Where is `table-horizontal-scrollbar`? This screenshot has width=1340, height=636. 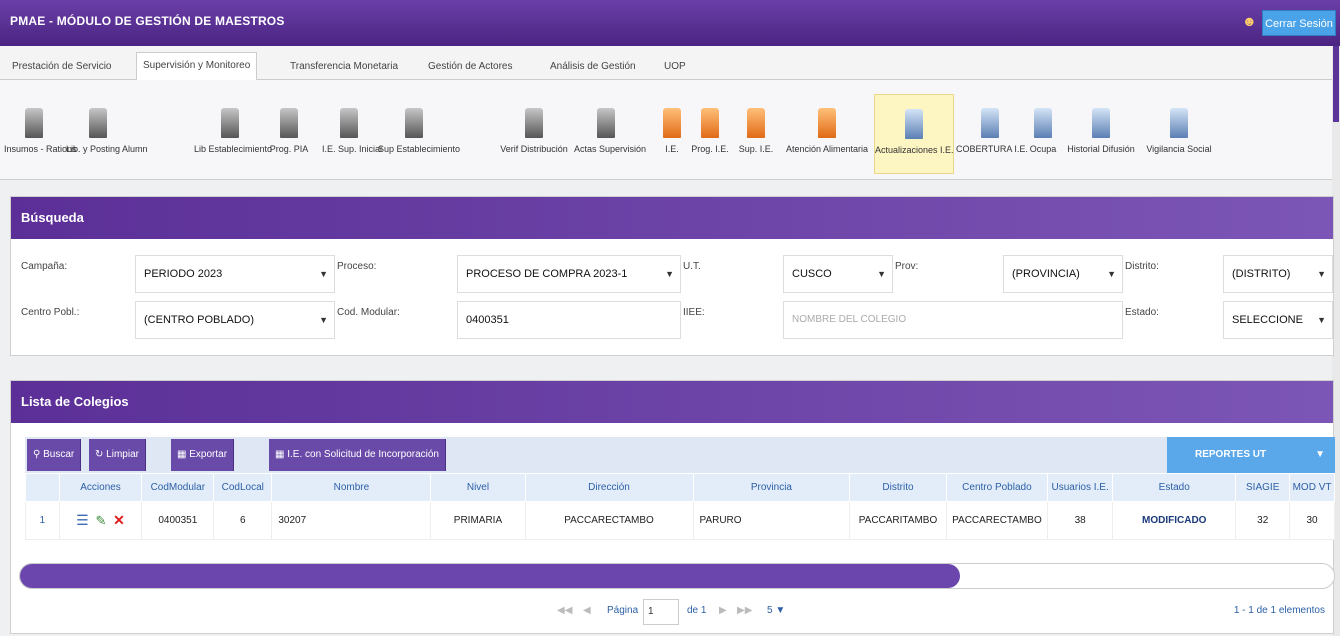 table-horizontal-scrollbar is located at coordinates (677, 576).